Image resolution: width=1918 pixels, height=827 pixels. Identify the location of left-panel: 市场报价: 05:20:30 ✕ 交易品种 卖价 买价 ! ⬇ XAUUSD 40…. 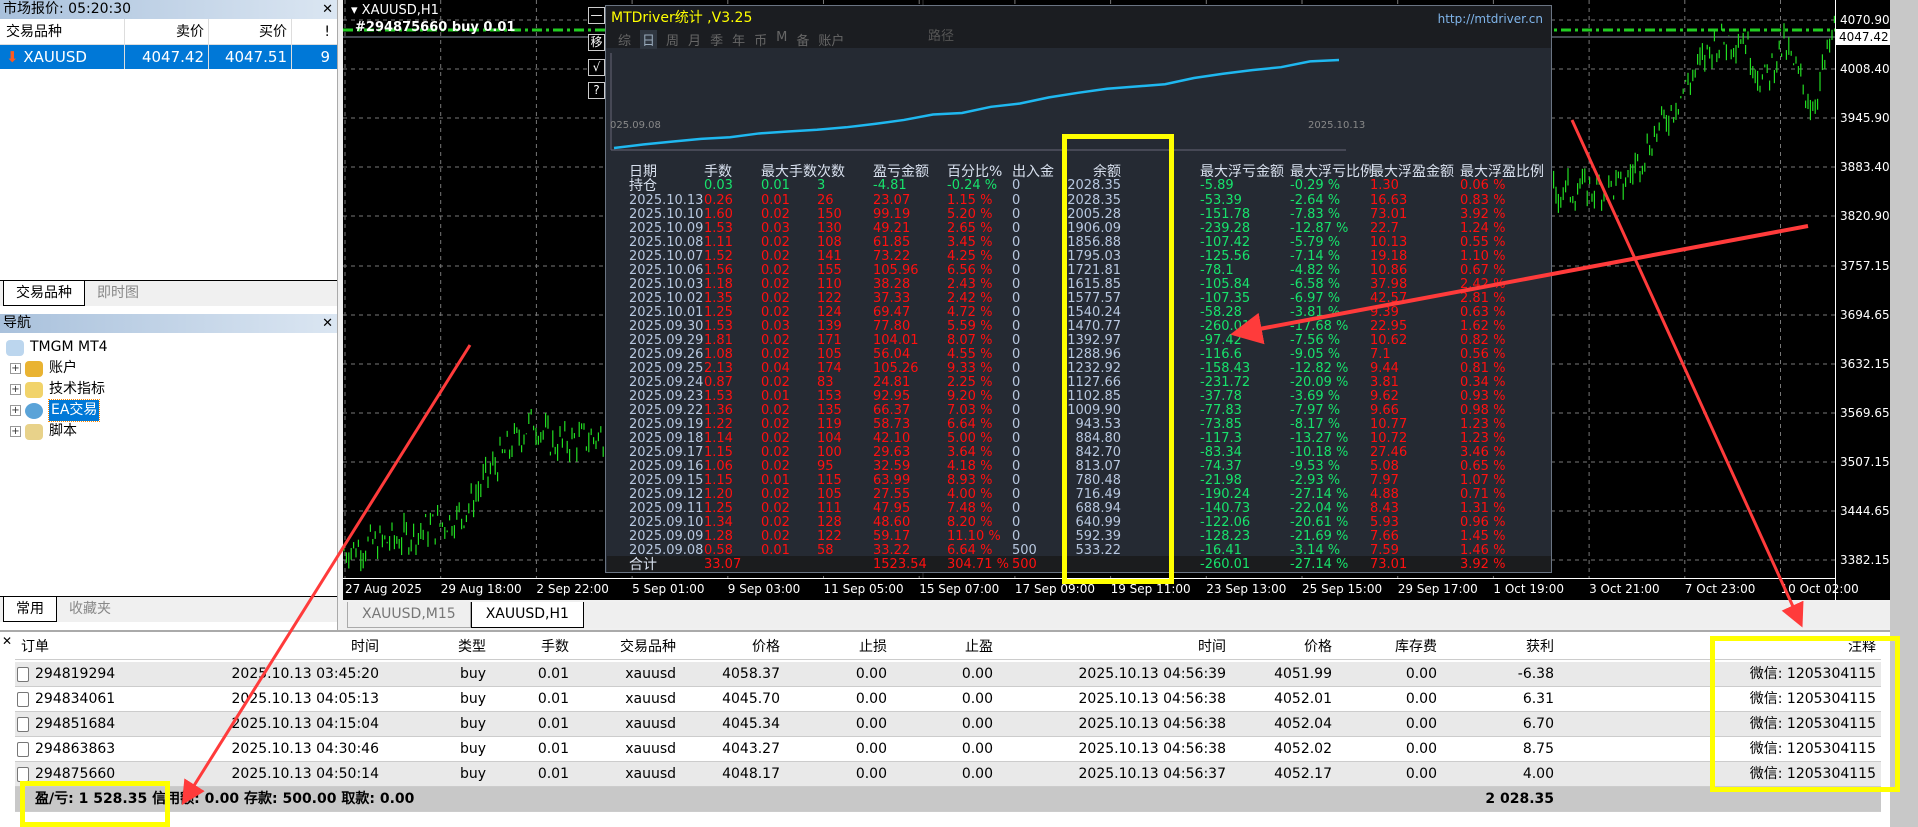
(169, 315).